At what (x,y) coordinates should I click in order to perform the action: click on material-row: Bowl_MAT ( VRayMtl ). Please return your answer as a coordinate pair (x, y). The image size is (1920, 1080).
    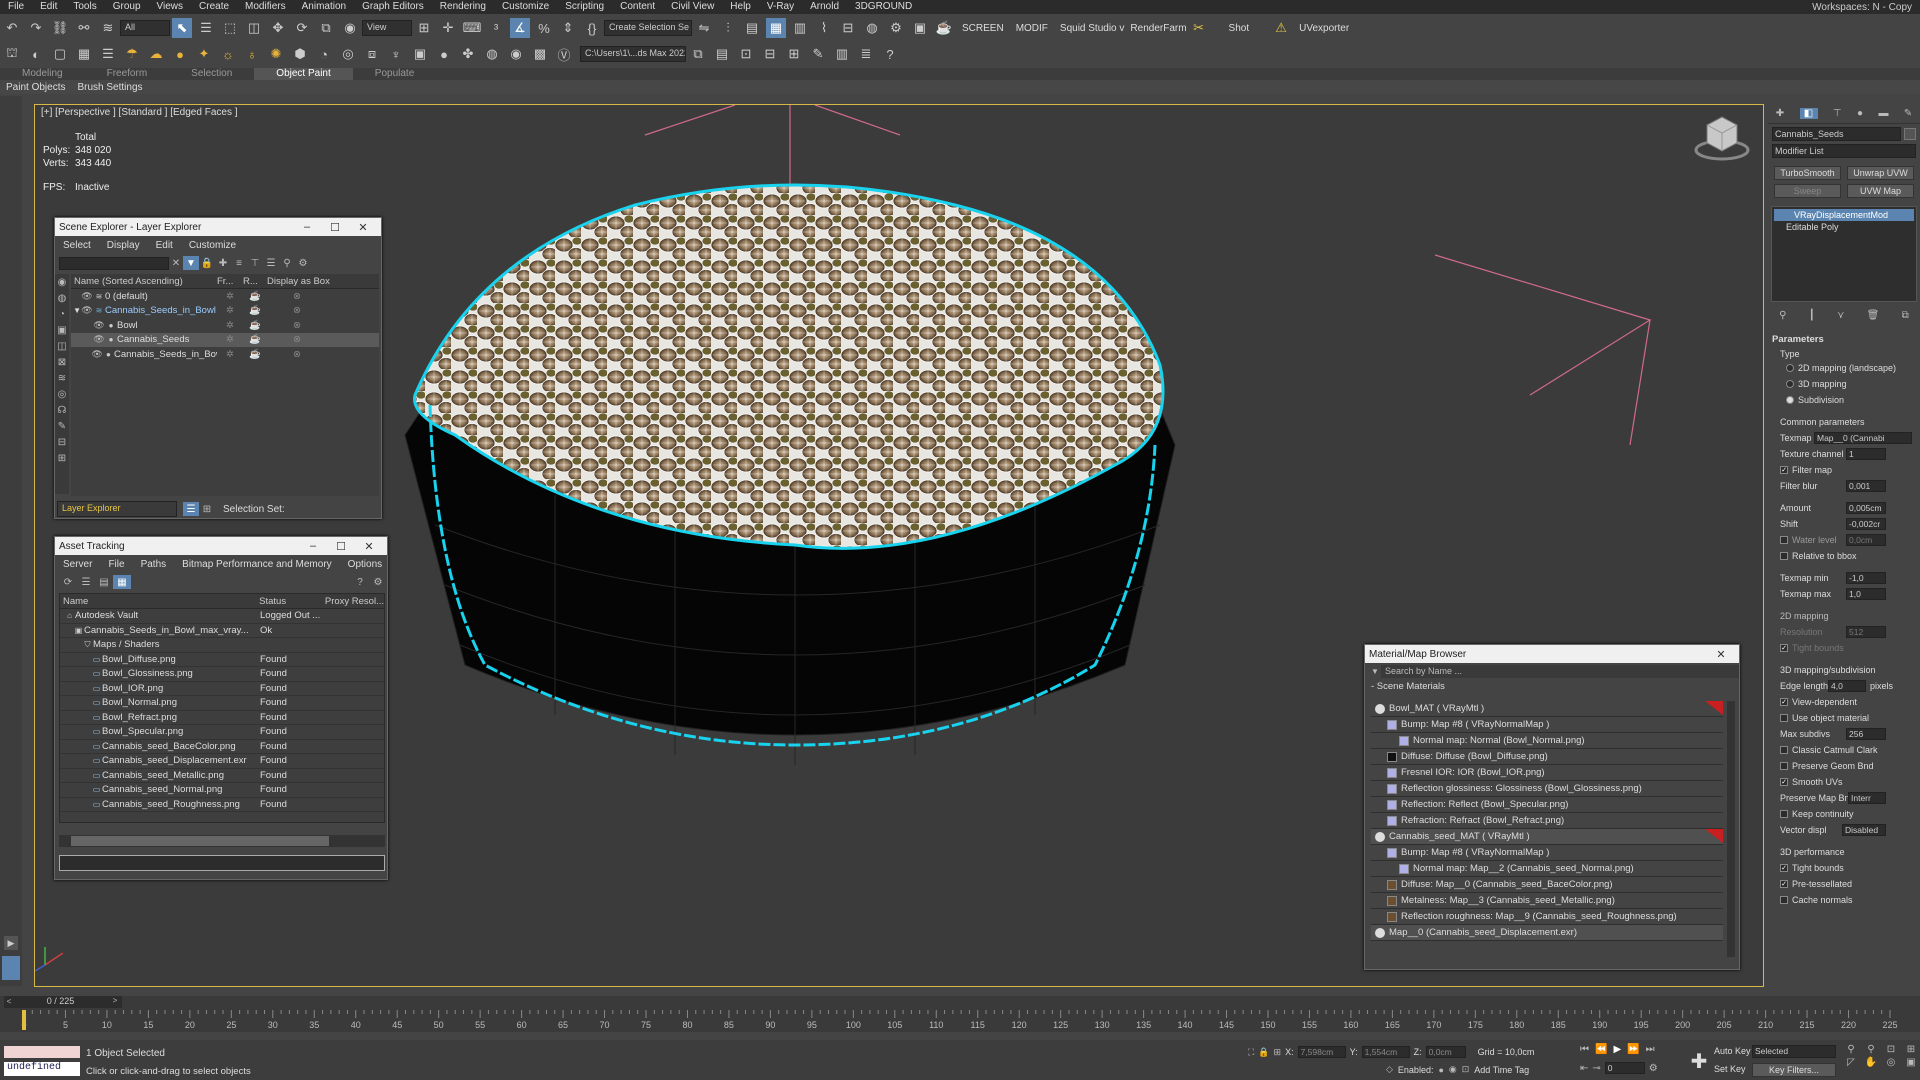
    Looking at the image, I should click on (1547, 709).